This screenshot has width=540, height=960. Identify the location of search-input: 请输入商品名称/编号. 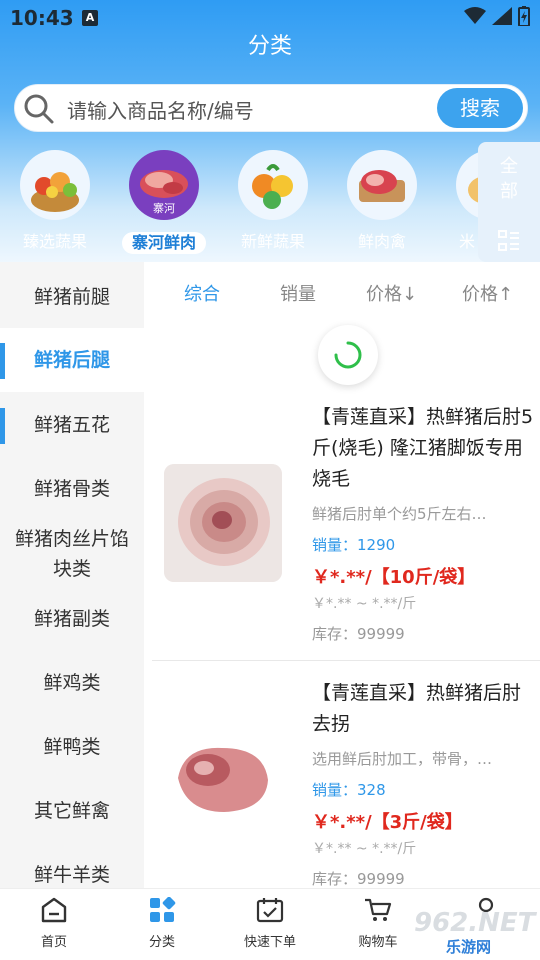
(160, 109).